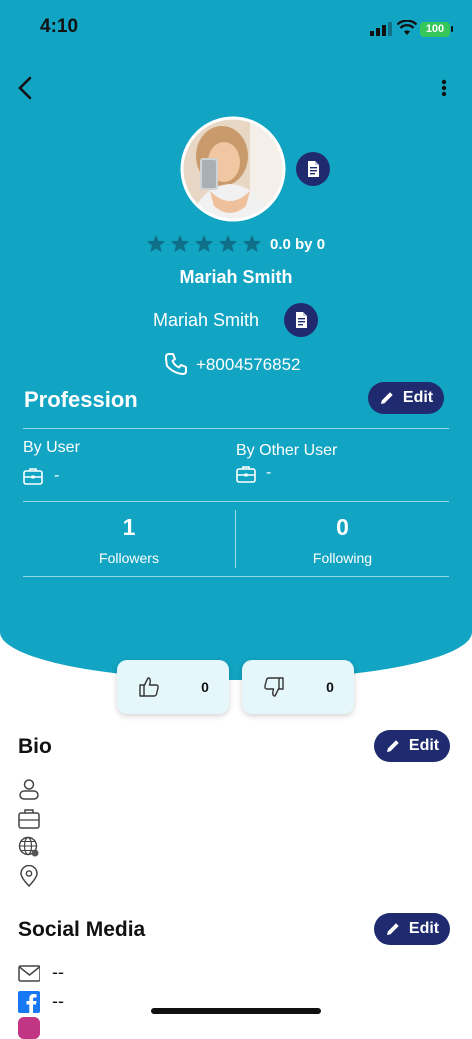 The image size is (472, 1039). Describe the element at coordinates (59, 26) in the screenshot. I see `status-time: 4:10` at that location.